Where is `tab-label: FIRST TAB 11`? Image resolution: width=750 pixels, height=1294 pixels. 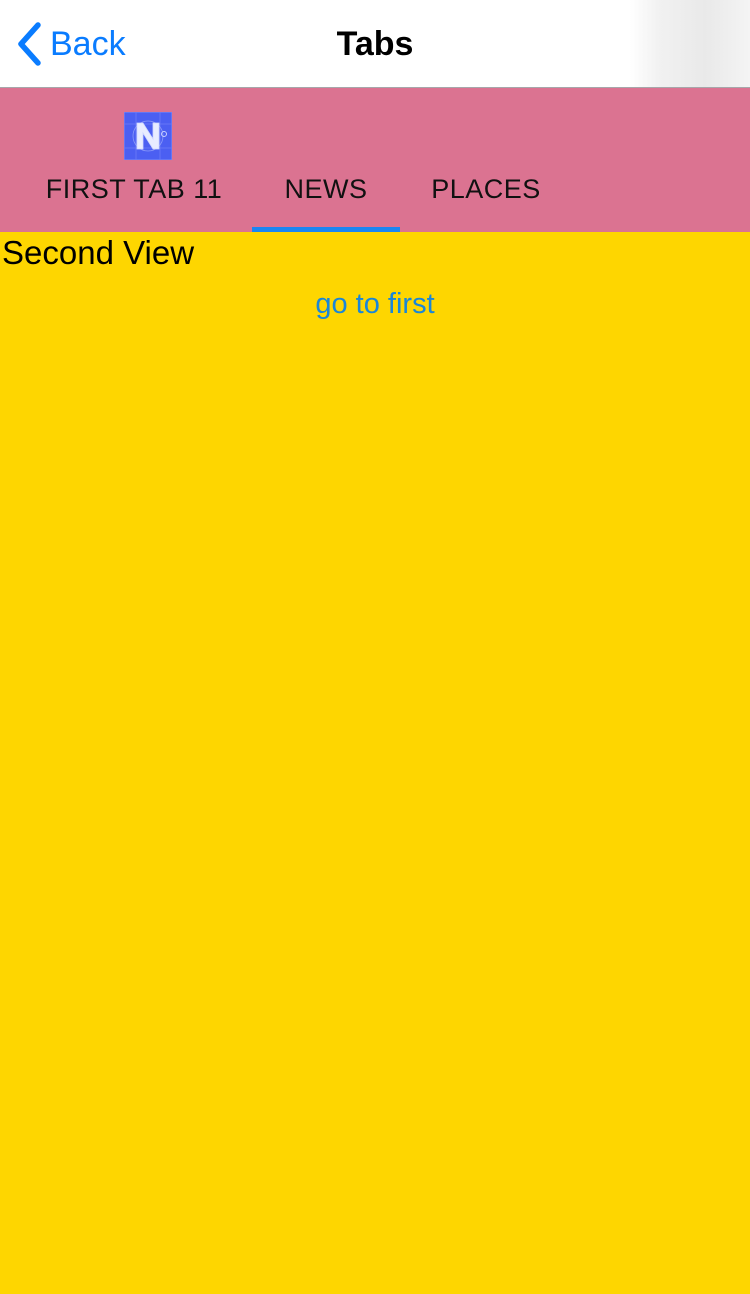
tab-label: FIRST TAB 11 is located at coordinates (134, 189).